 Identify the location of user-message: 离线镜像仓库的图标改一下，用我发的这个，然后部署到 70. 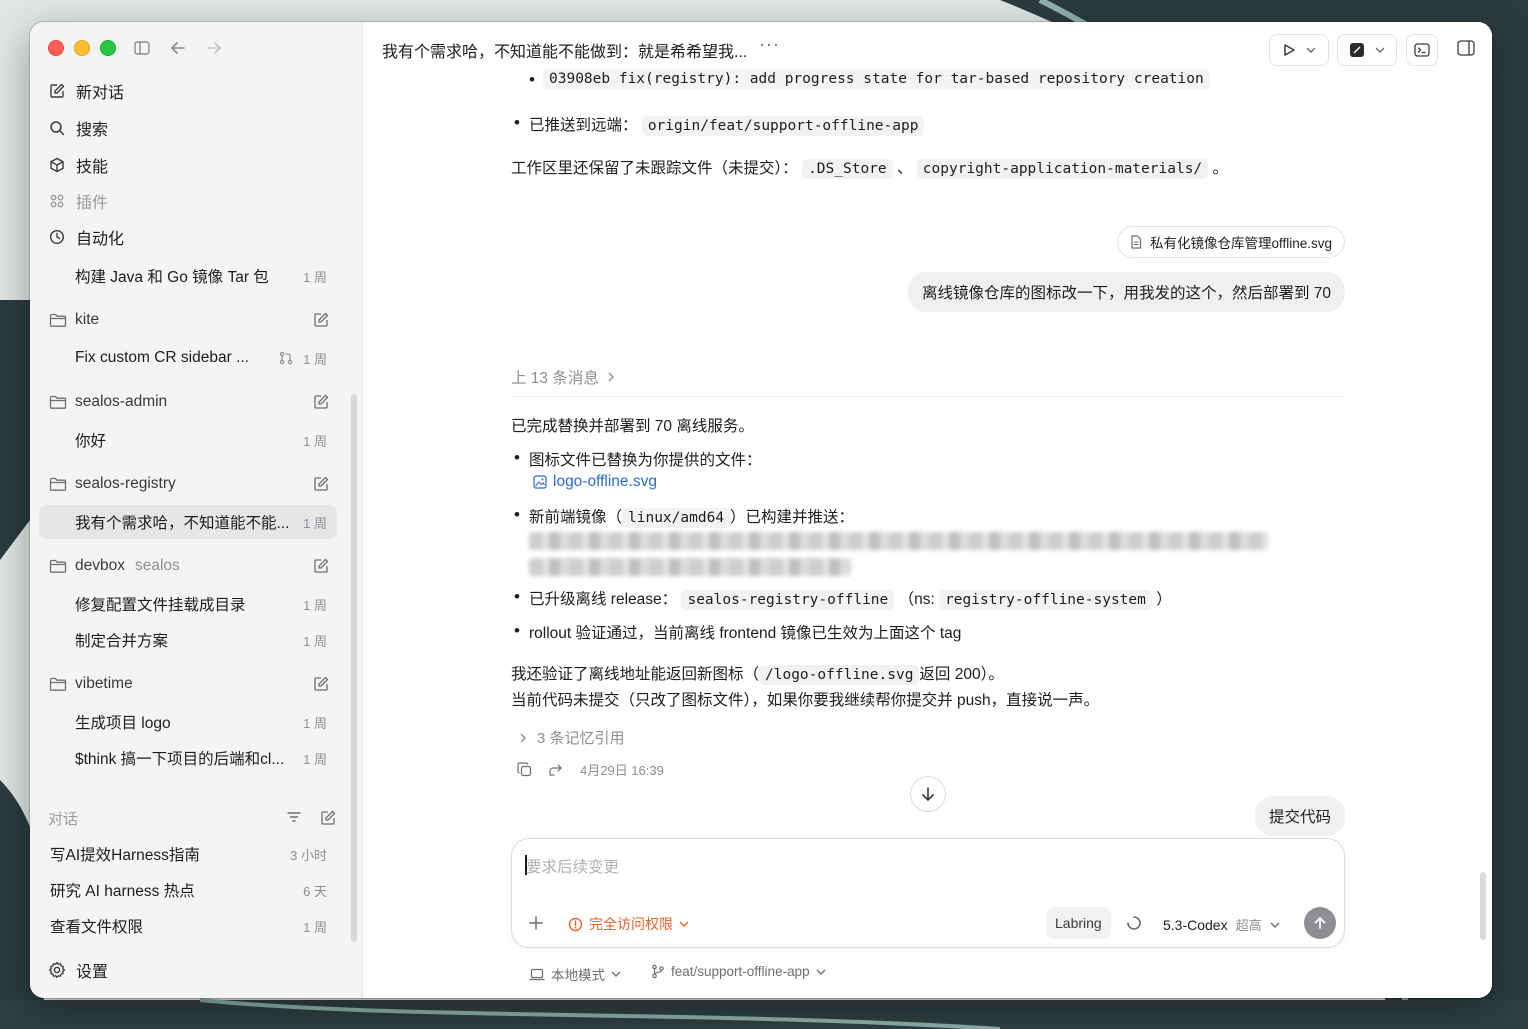
(1126, 292).